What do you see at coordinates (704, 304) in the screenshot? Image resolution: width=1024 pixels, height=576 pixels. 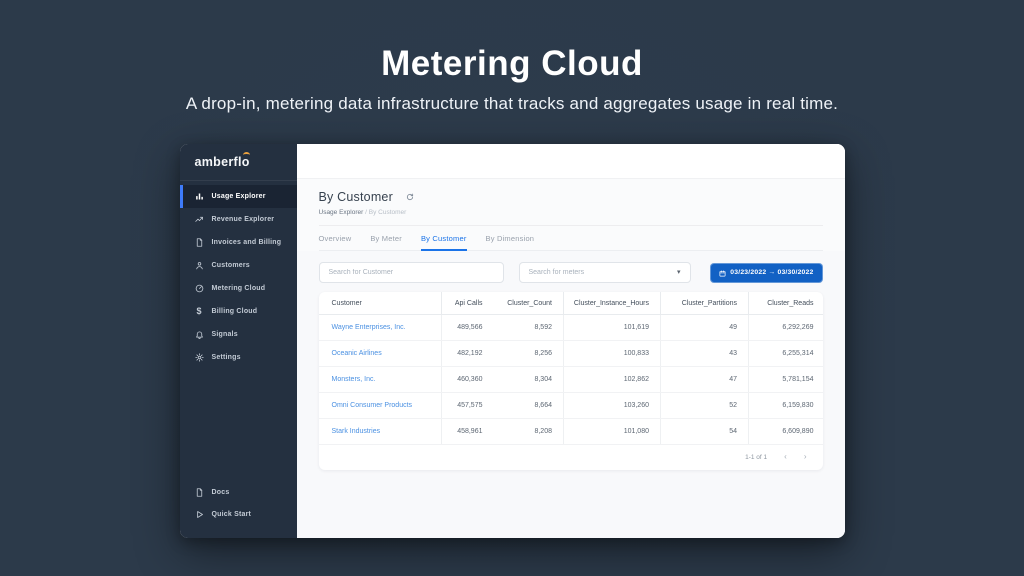 I see `column-header-cluster-partitions: Cluster_Partitions` at bounding box center [704, 304].